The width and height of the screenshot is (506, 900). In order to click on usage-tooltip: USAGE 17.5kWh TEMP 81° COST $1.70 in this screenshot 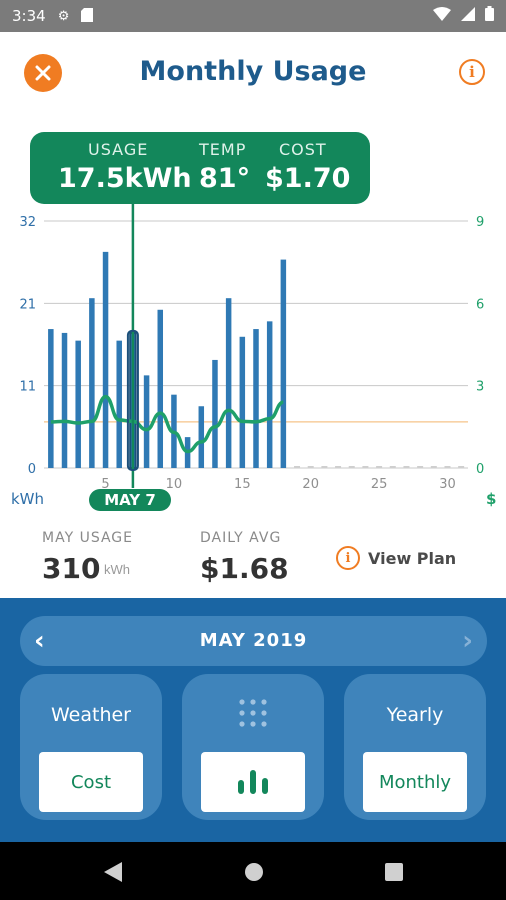, I will do `click(200, 168)`.